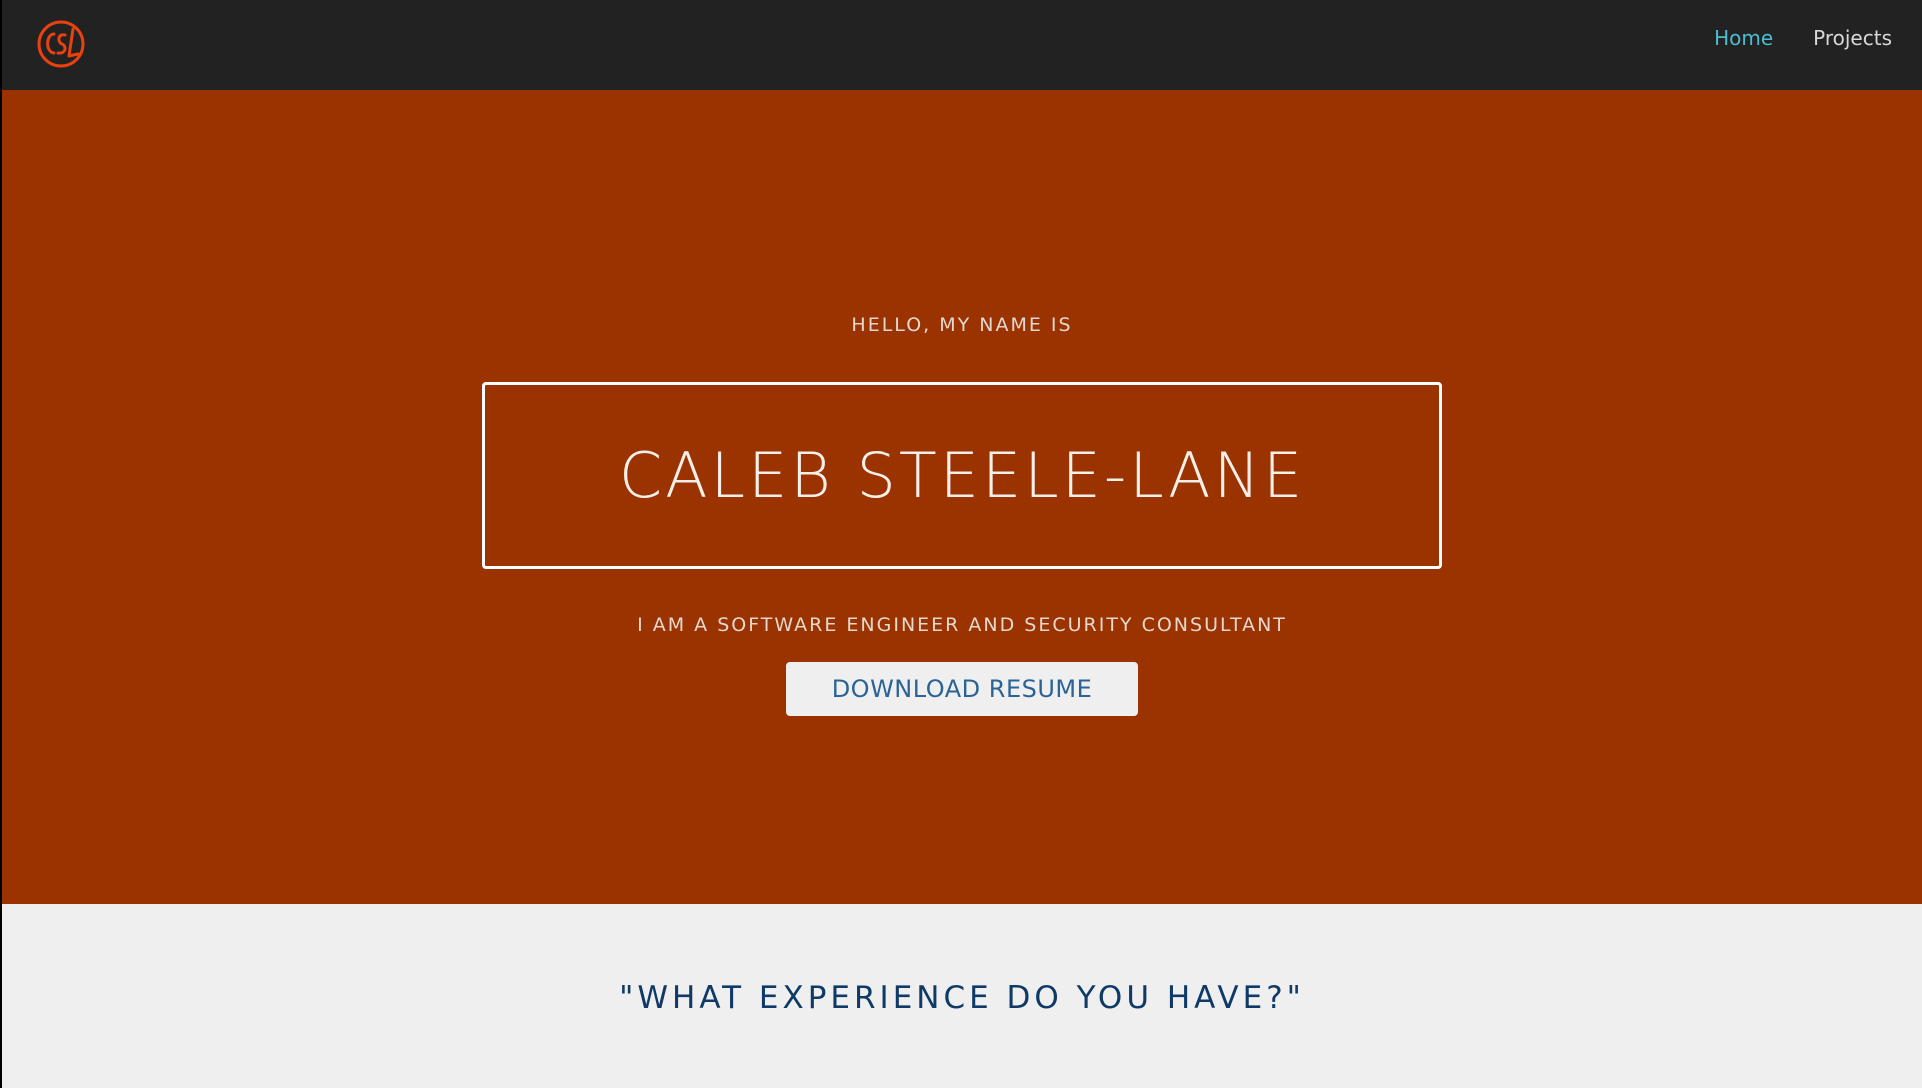 This screenshot has width=1922, height=1088. I want to click on csl-monogram-icon, so click(61, 44).